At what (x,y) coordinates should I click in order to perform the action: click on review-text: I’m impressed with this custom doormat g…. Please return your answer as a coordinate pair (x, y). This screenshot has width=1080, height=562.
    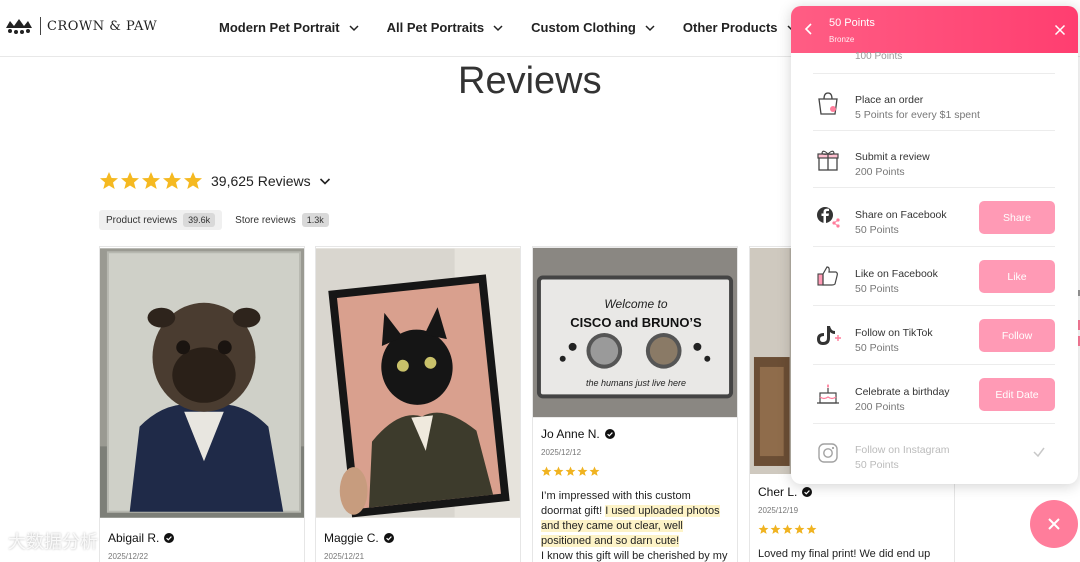
    Looking at the image, I should click on (637, 525).